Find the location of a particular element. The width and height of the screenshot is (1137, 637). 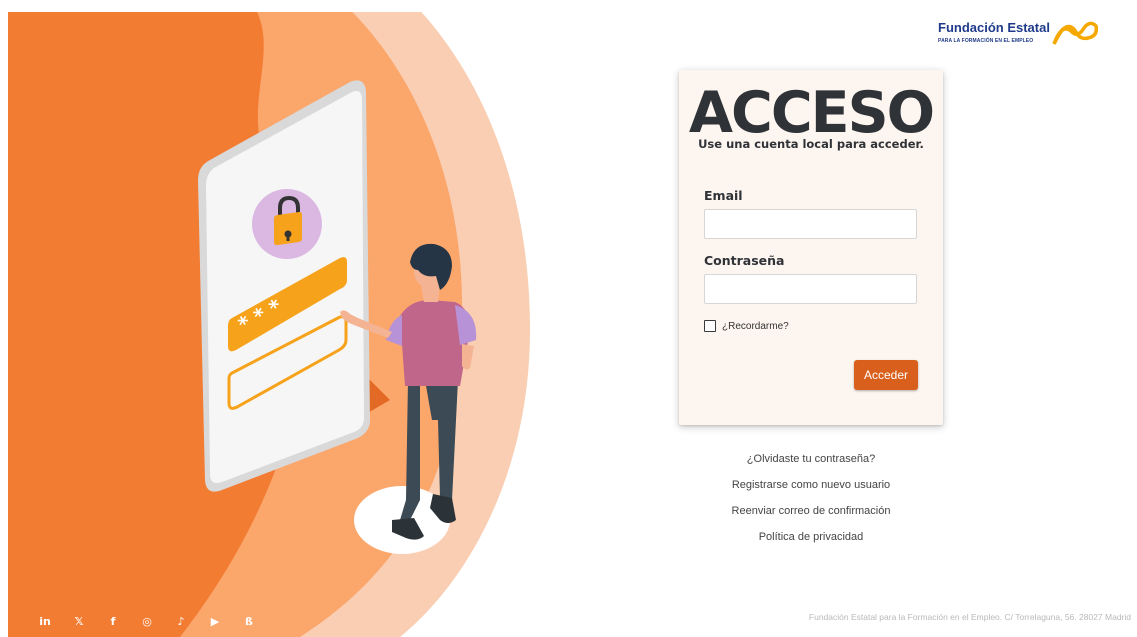

social-links: in 𝕏 f ◎ ♪ ▶ ß is located at coordinates (147, 621).